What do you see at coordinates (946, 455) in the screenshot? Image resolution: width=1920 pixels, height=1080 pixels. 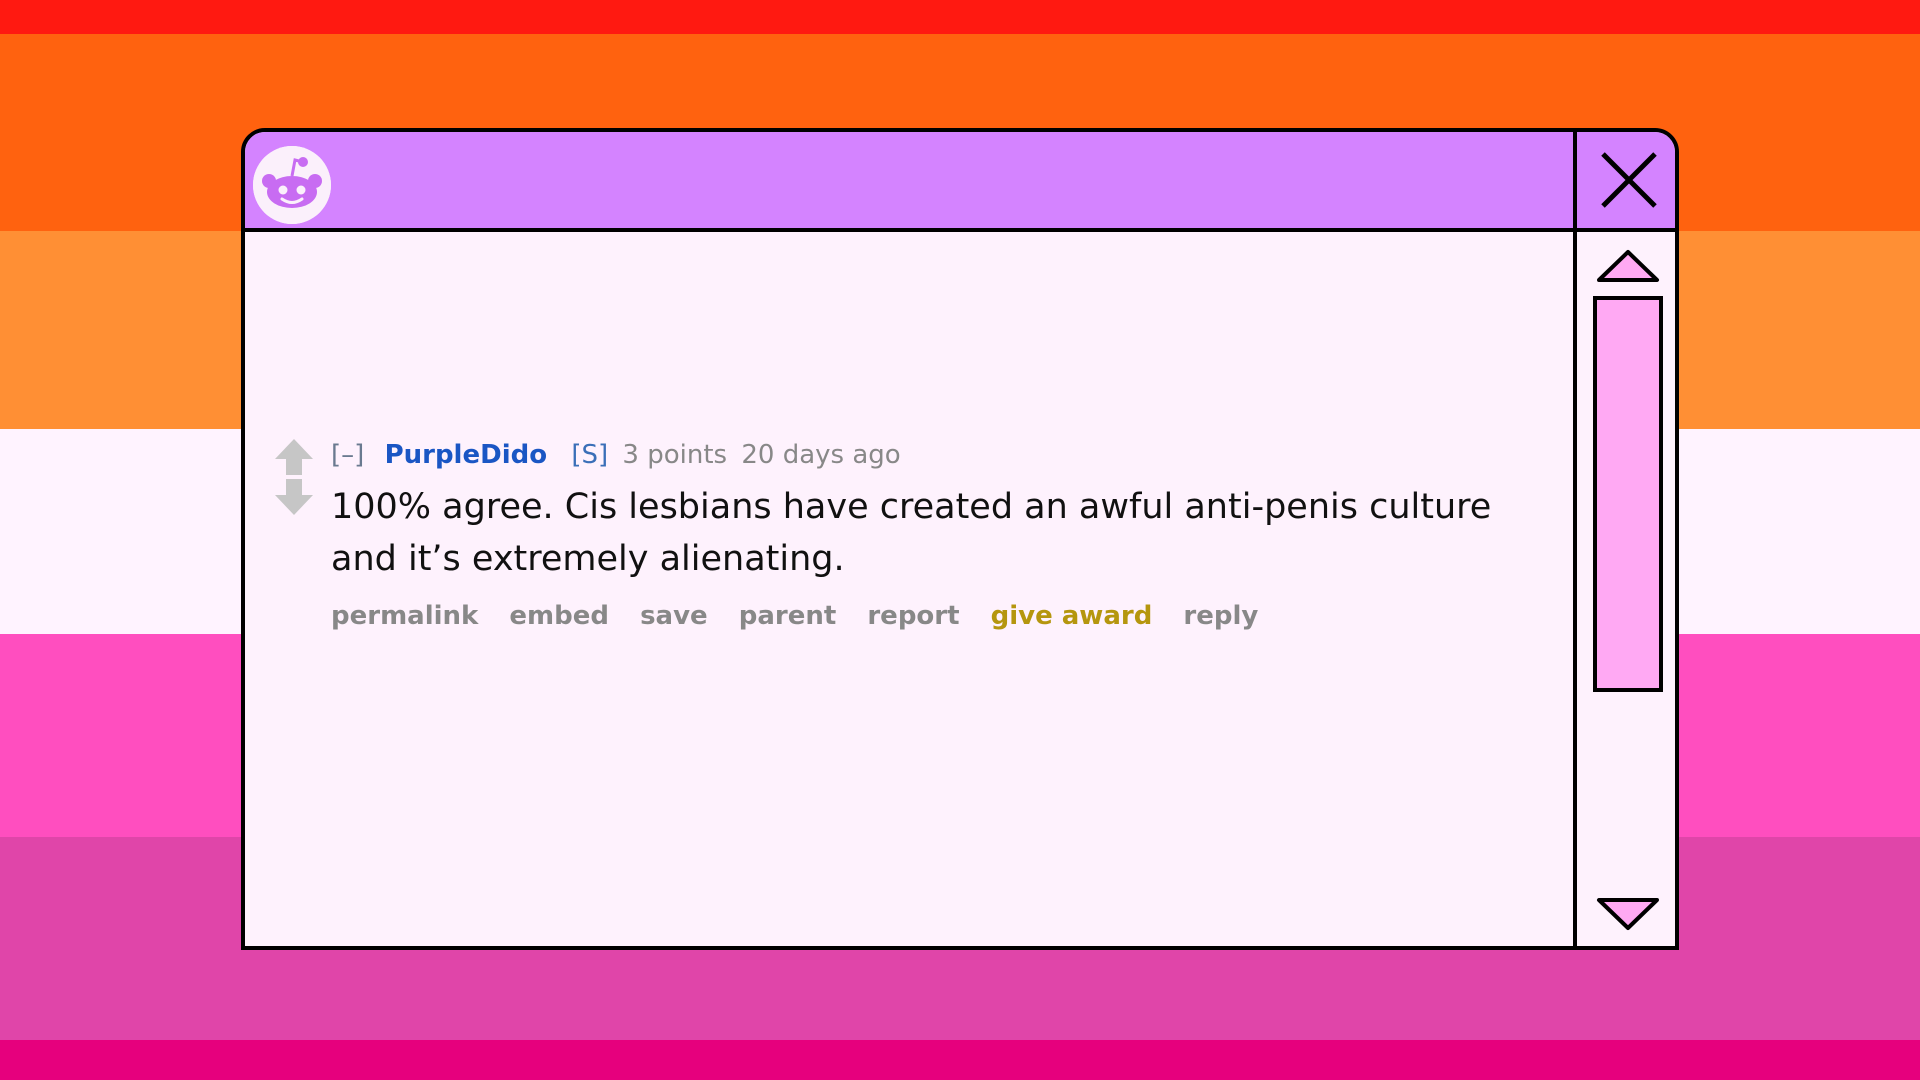 I see `comment-tagline: [–] PurpleDido [S] 3 points 20 days ago` at bounding box center [946, 455].